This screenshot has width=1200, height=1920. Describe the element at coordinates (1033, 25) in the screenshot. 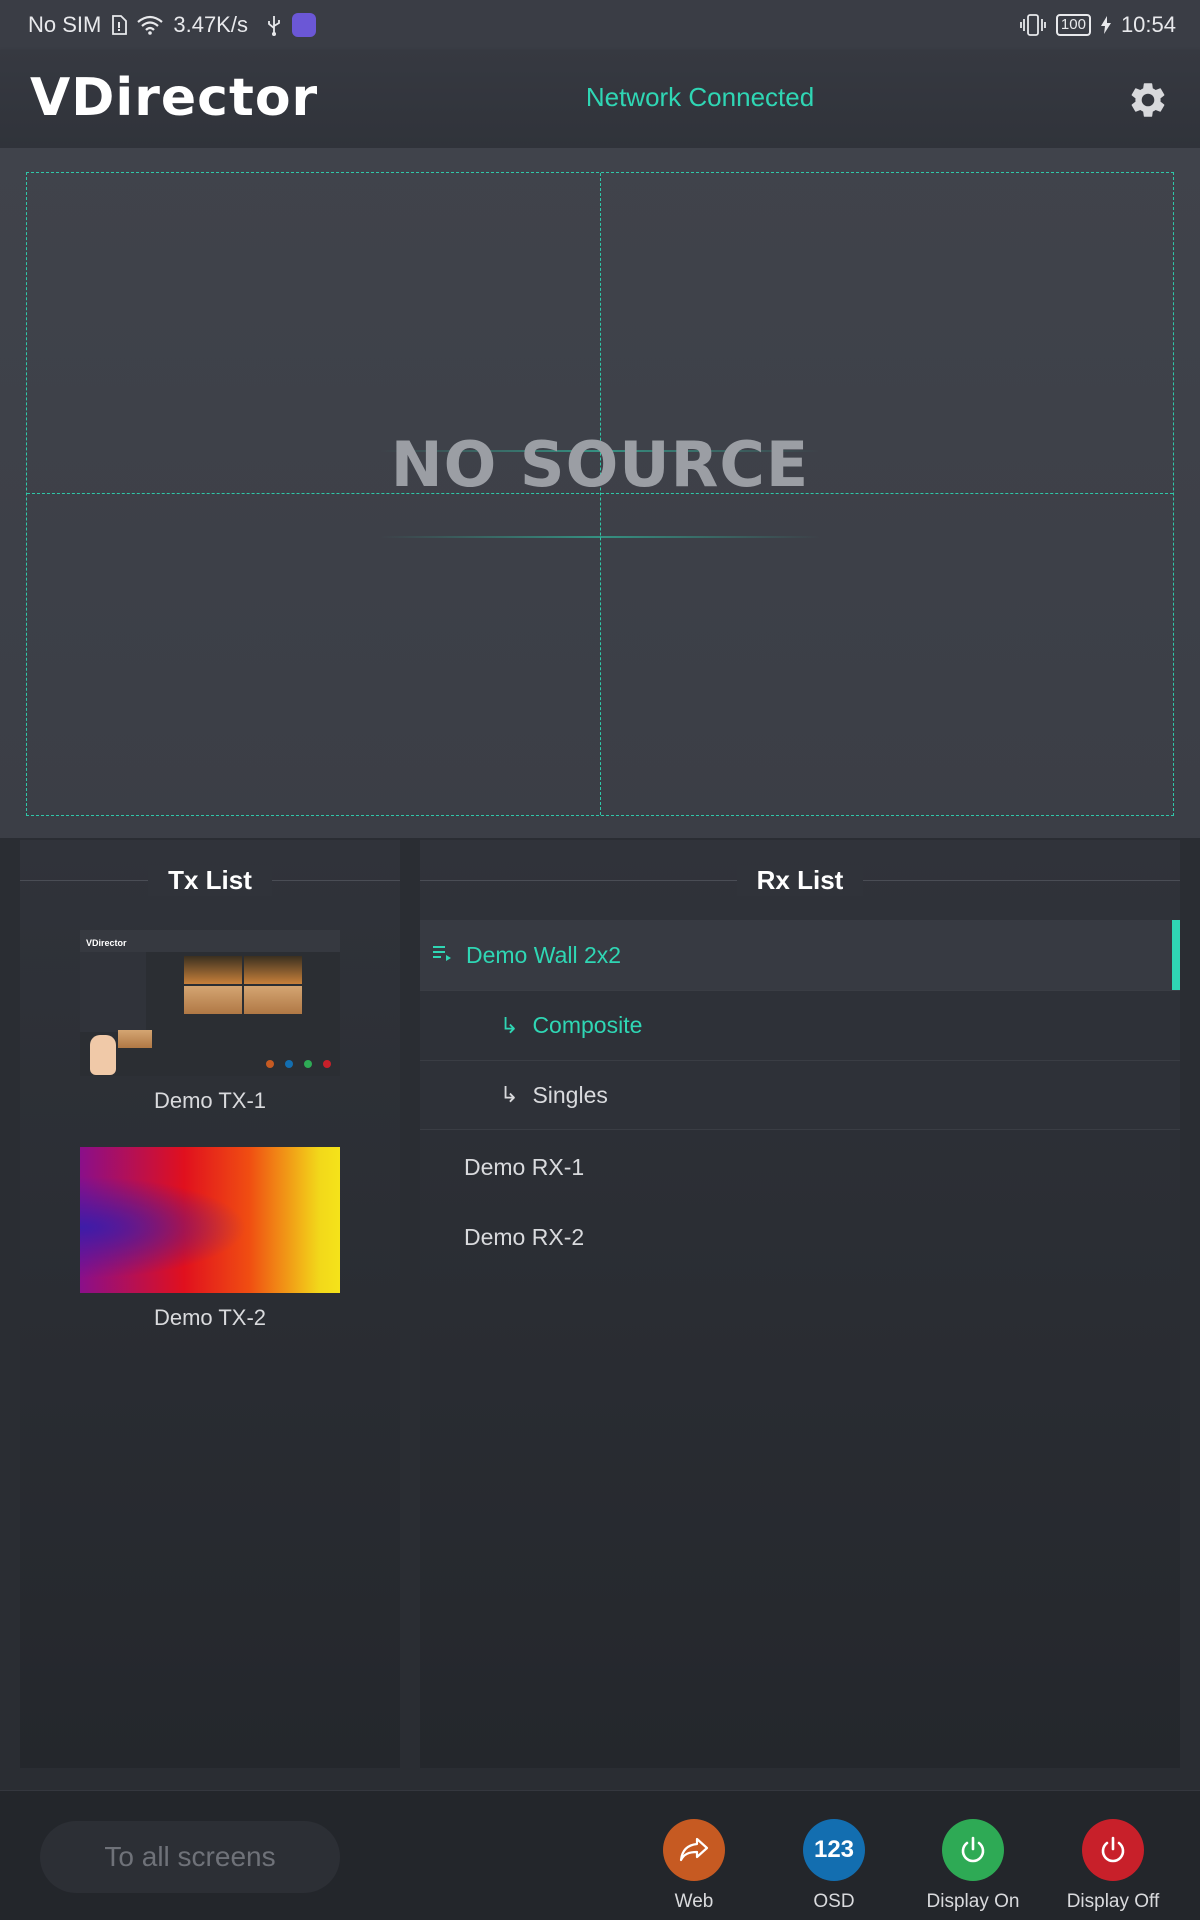

I see `vibrate-icon` at that location.